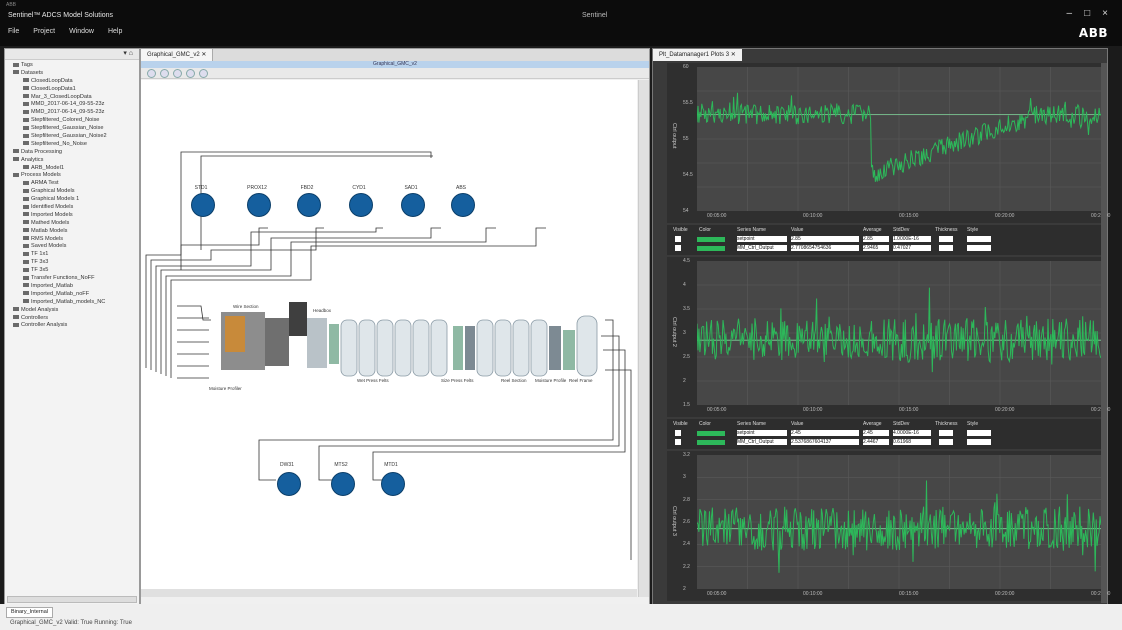 This screenshot has height=630, width=1122. I want to click on tree-item: Graphical Models 1, so click(73, 200).